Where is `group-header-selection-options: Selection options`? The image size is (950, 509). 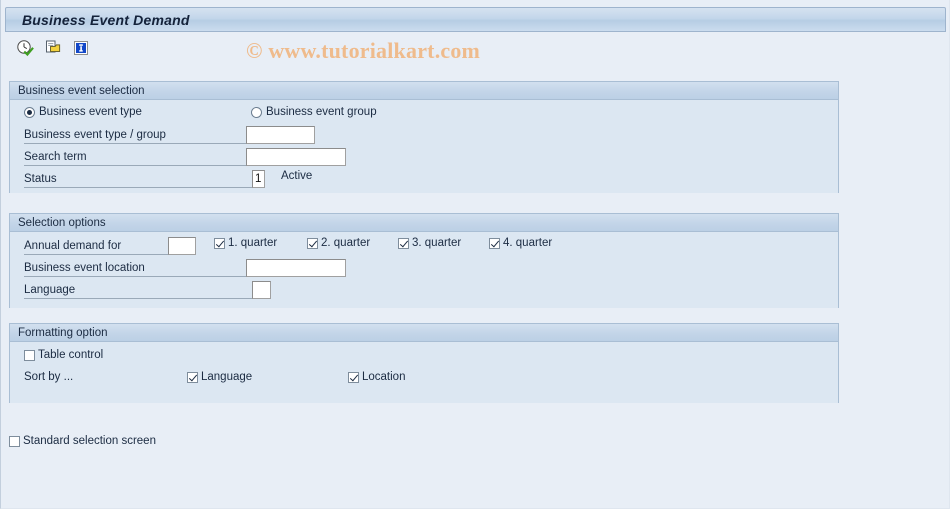
group-header-selection-options: Selection options is located at coordinates (424, 223).